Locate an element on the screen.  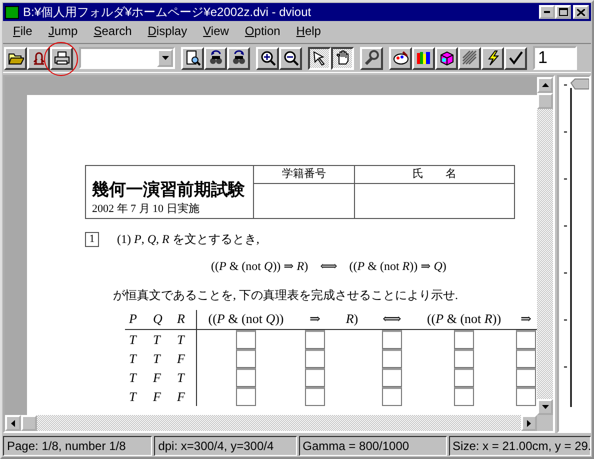
problem-number: 1 is located at coordinates (92, 239).